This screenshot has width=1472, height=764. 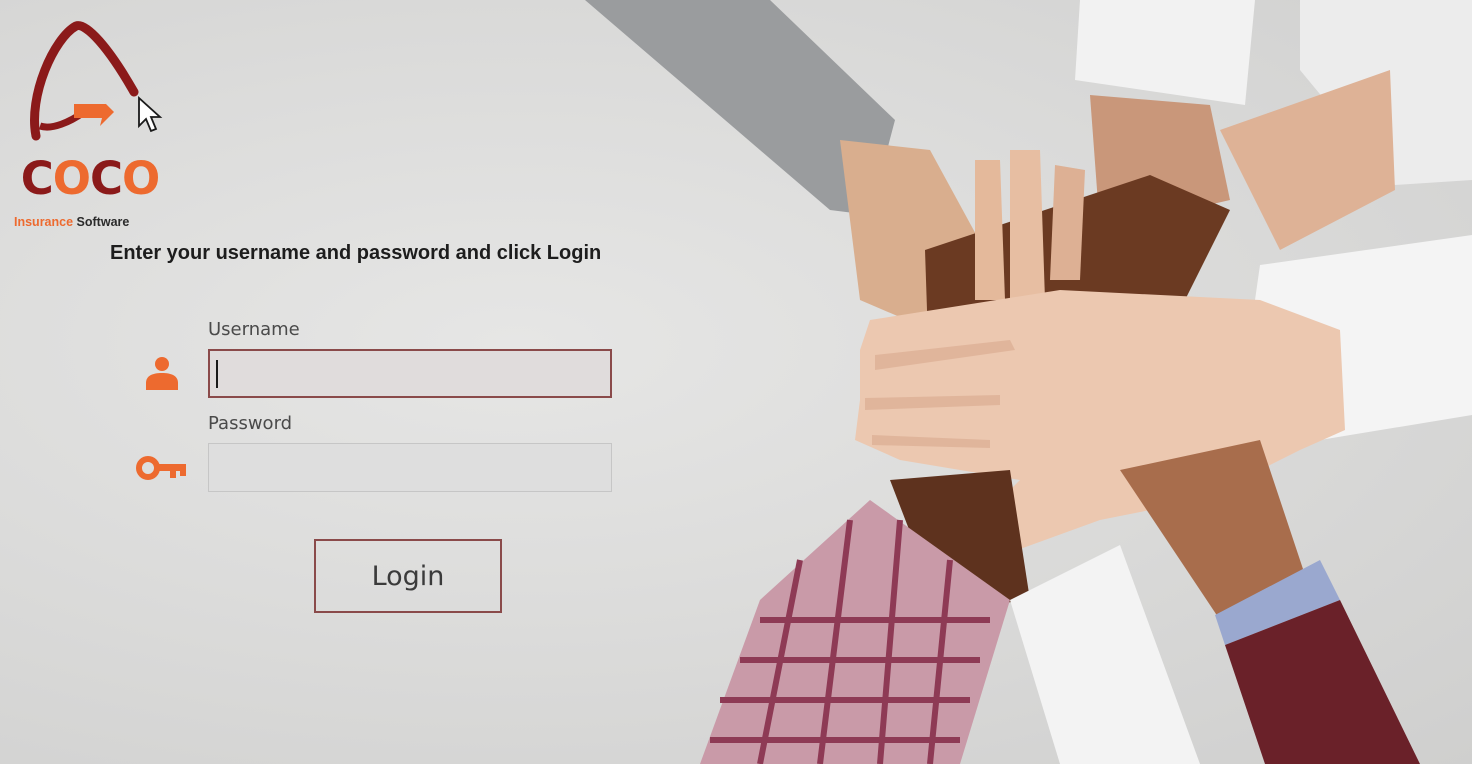 I want to click on logo-swoosh-icon, so click(x=84, y=81).